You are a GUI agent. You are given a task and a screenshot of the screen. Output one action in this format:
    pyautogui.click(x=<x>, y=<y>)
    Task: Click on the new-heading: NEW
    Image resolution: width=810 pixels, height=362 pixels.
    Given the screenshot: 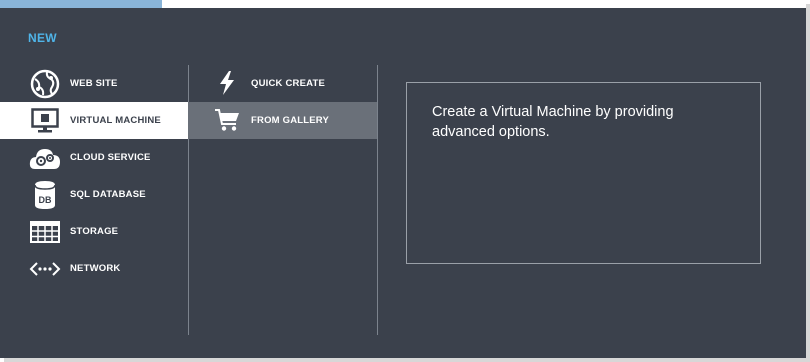 What is the action you would take?
    pyautogui.click(x=42, y=38)
    